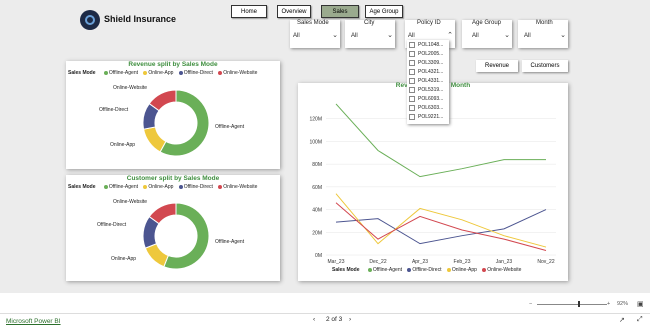 The image size is (650, 327). I want to click on company-logo, so click(90, 20).